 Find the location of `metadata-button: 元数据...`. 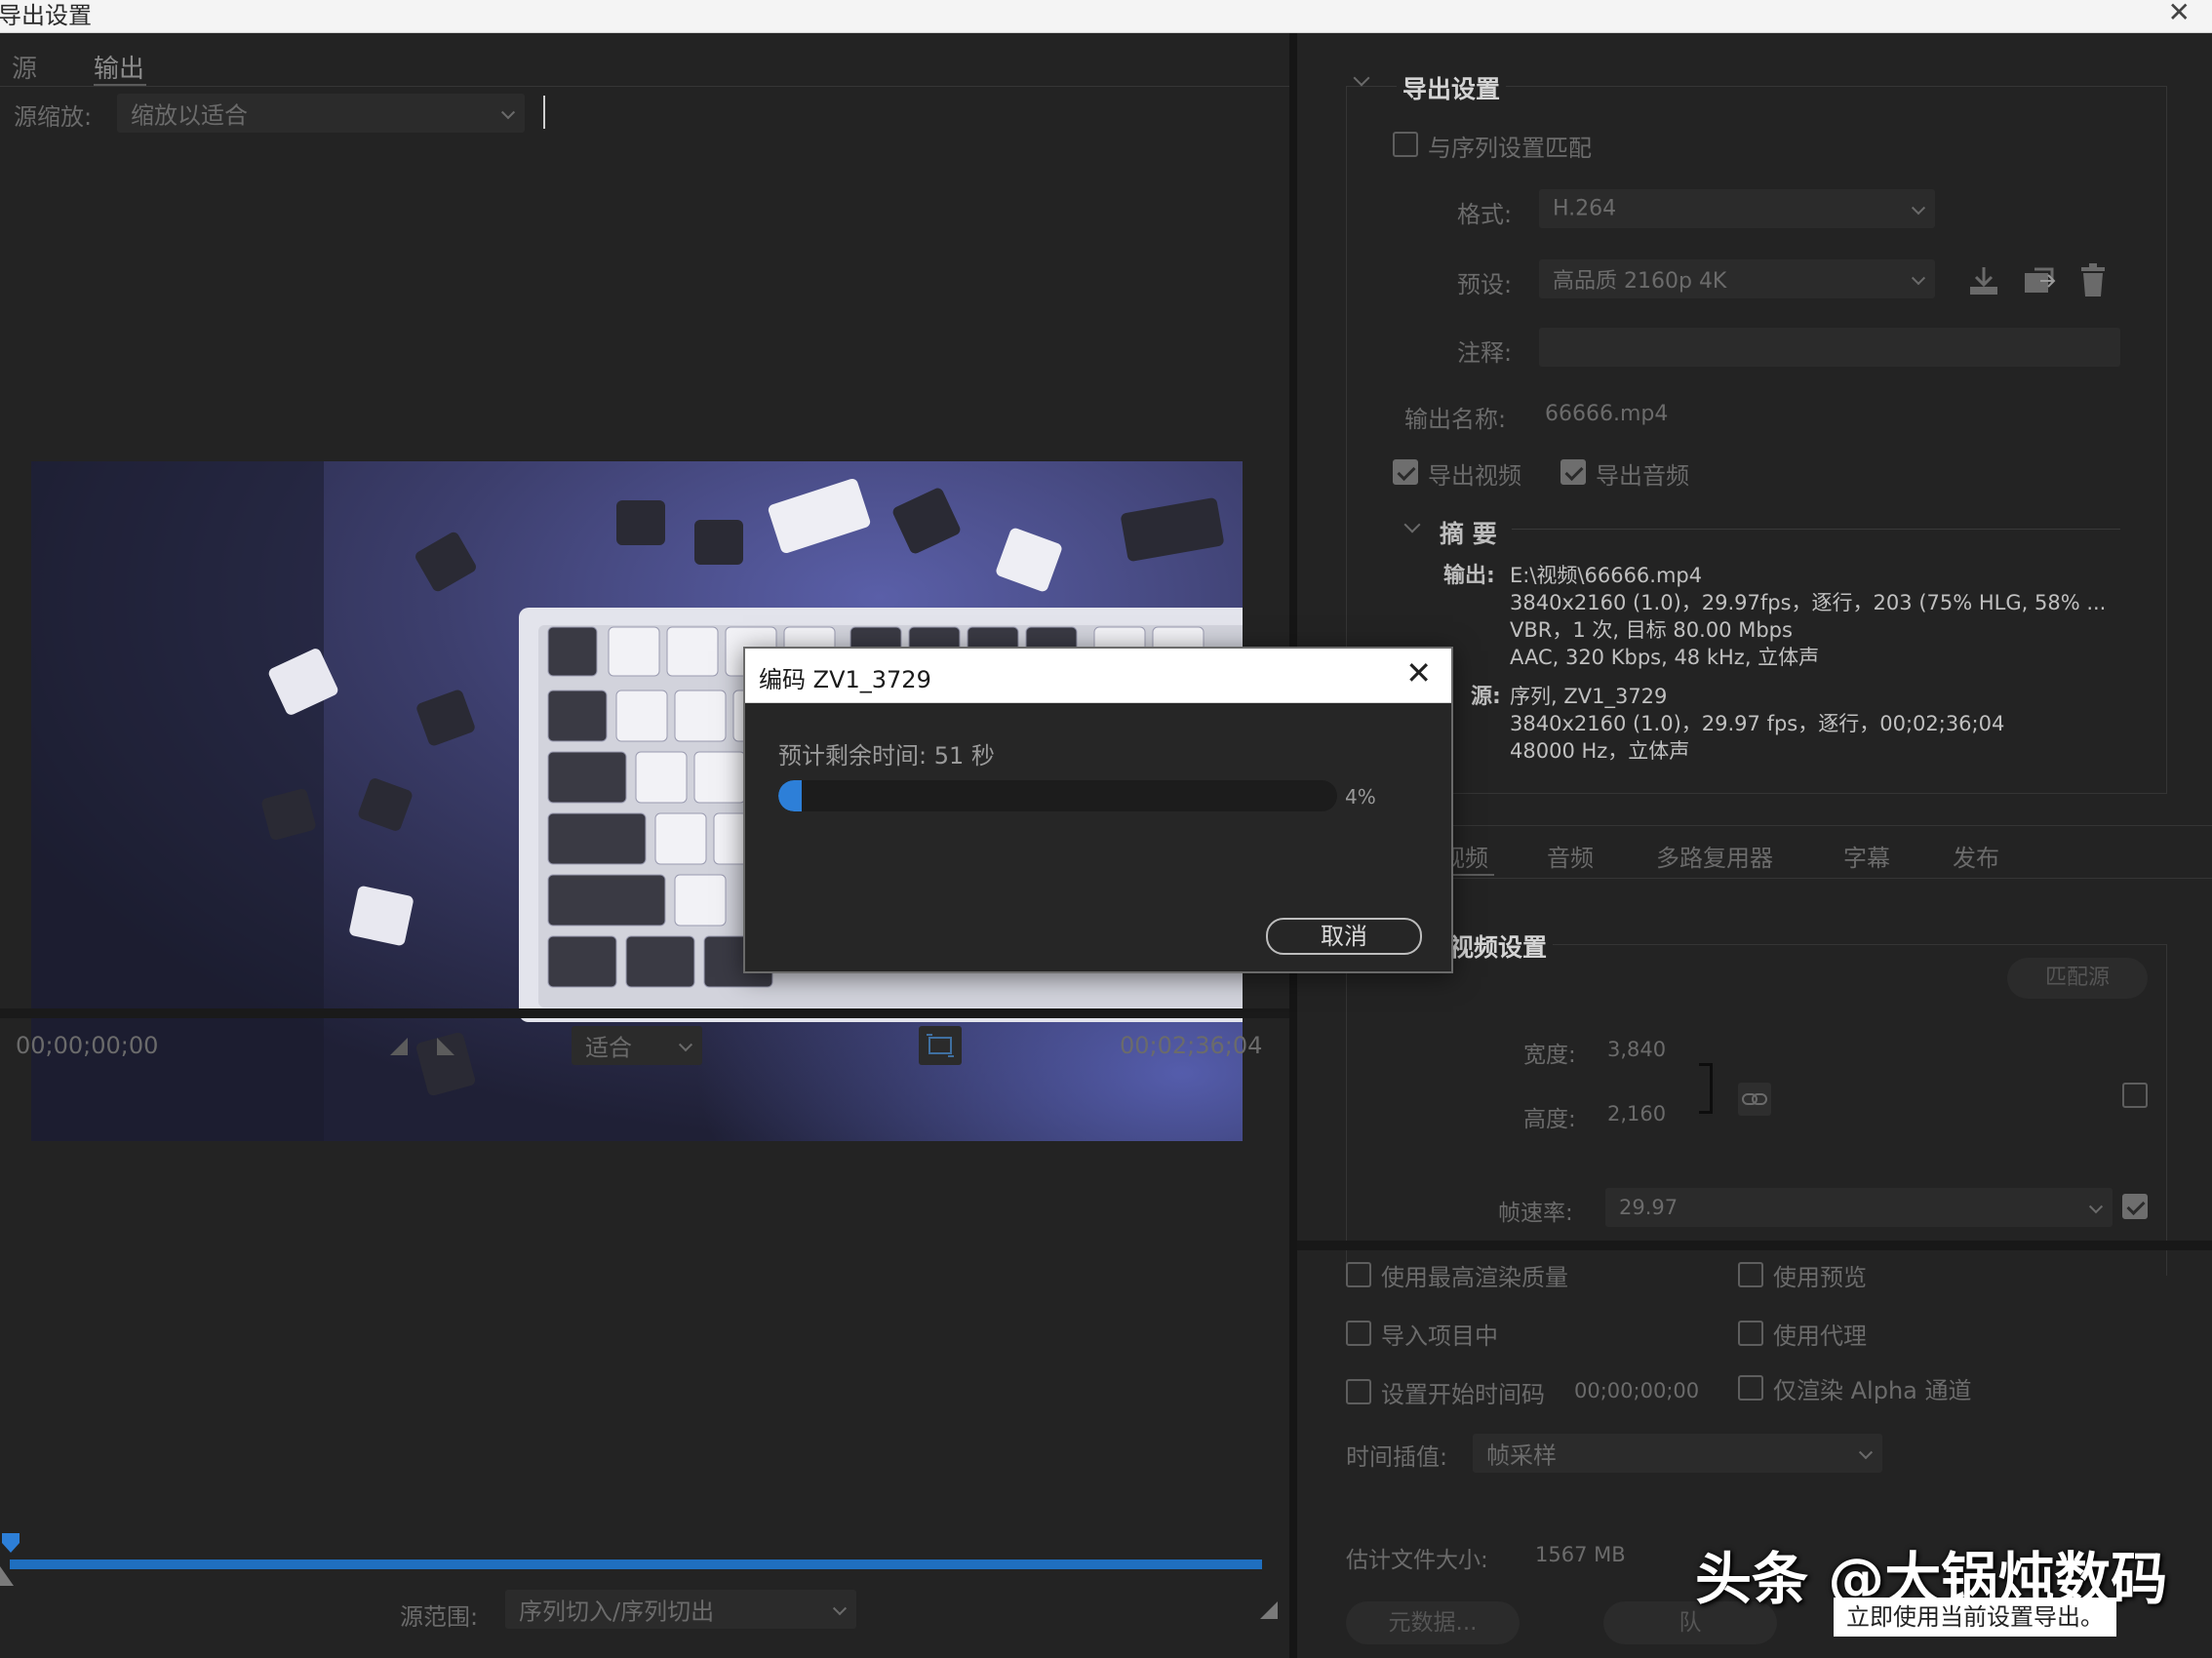

metadata-button: 元数据... is located at coordinates (1433, 1623).